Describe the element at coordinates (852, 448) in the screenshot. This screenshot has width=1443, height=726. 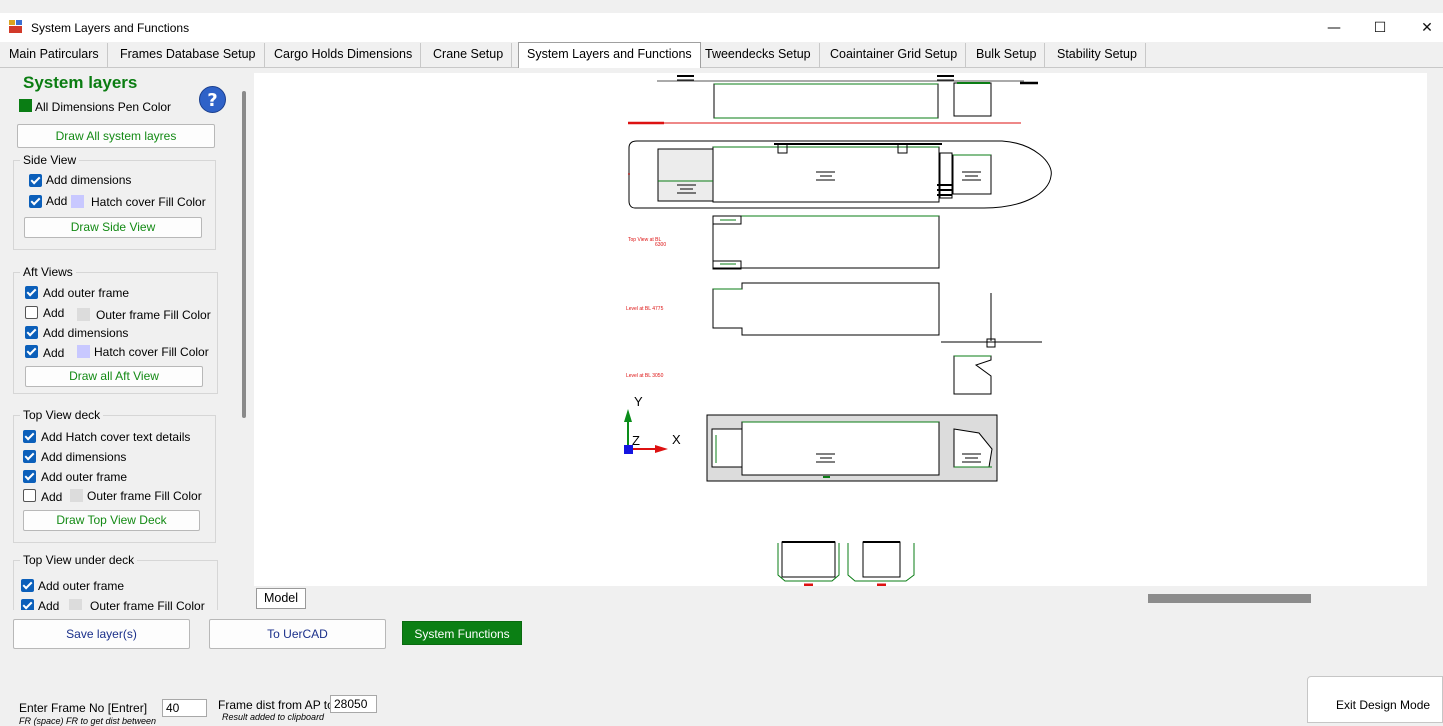
I see `top-view-deck-drawing` at that location.